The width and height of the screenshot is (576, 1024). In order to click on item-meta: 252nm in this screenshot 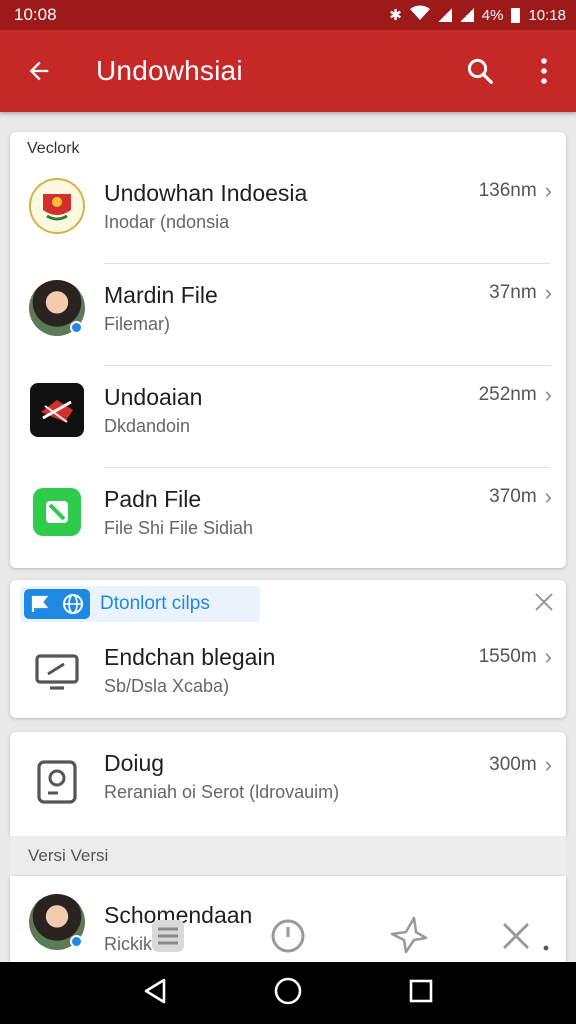, I will do `click(507, 394)`.